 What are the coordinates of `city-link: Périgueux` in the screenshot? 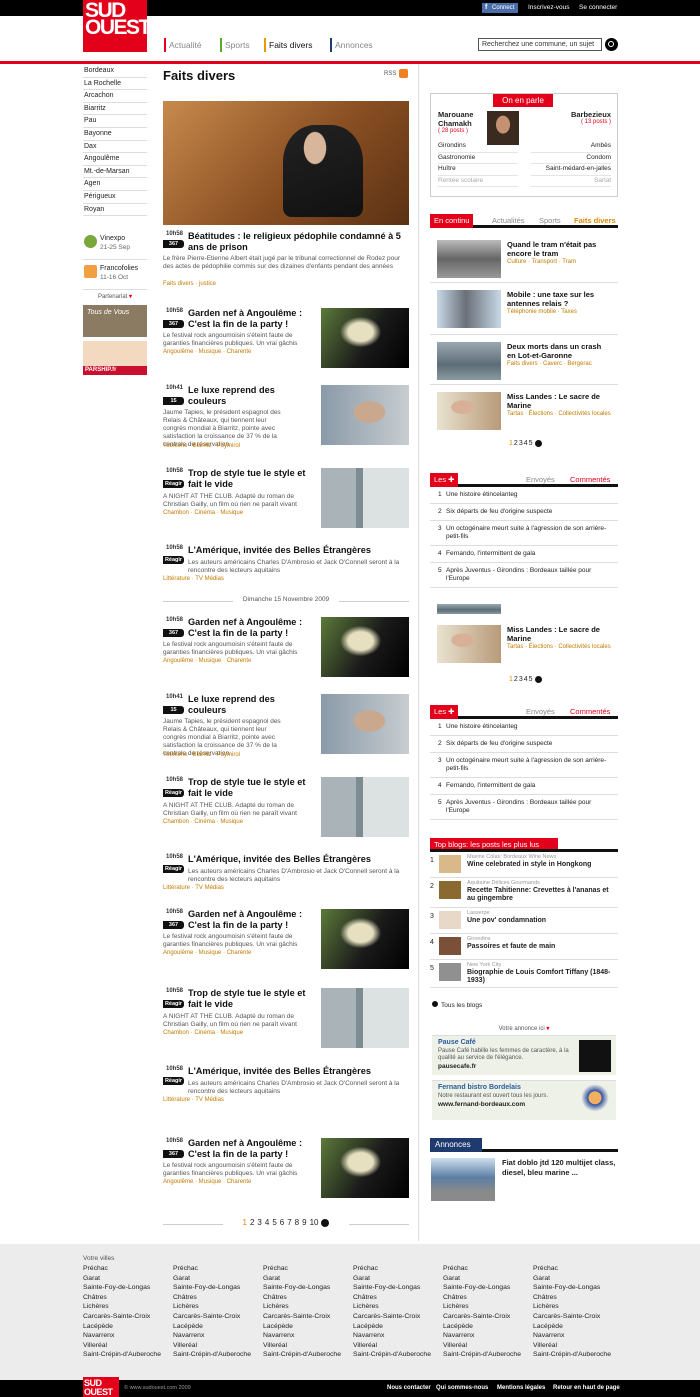 It's located at (115, 197).